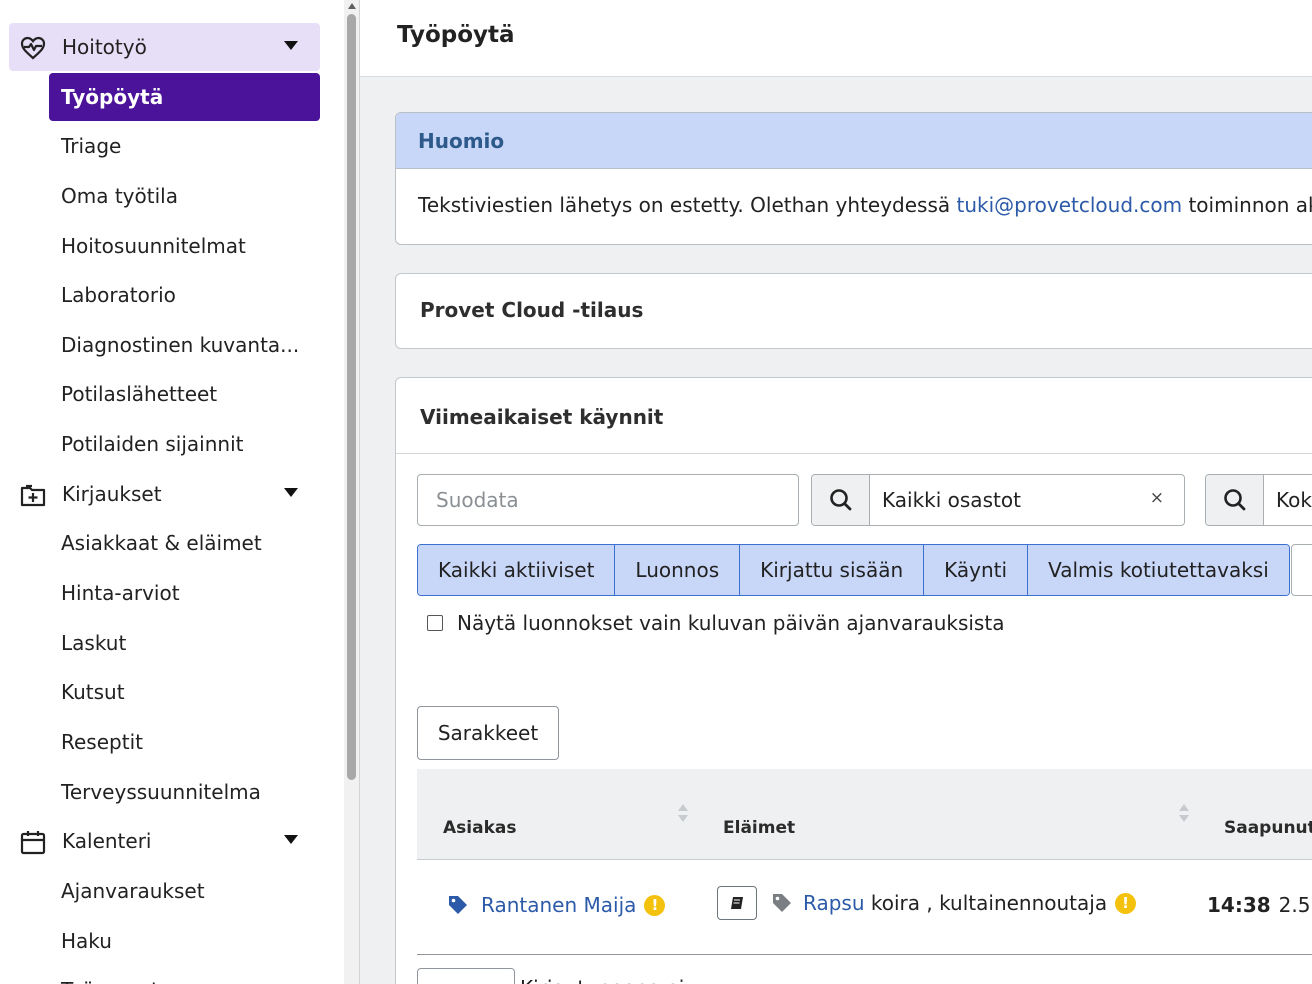  Describe the element at coordinates (104, 47) in the screenshot. I see `nav-group-label: Hoitotyö` at that location.